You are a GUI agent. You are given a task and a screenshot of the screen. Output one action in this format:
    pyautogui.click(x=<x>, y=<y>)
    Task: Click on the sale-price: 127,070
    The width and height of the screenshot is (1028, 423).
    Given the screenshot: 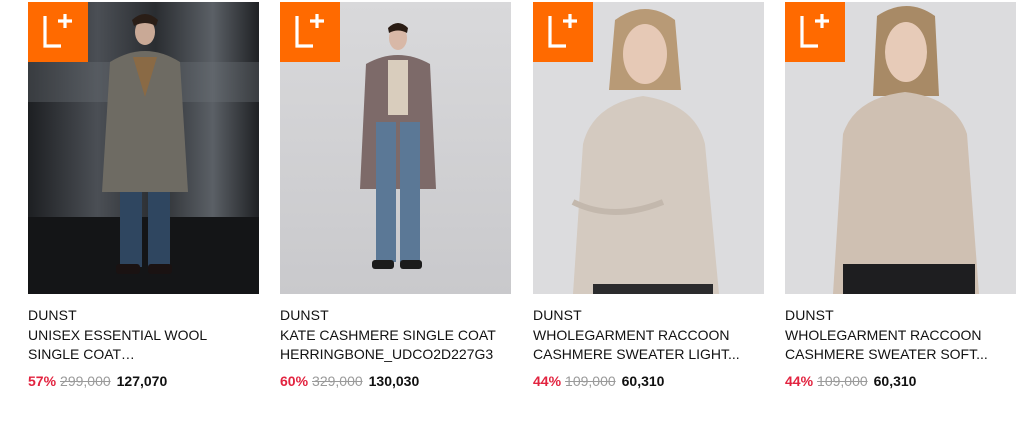 What is the action you would take?
    pyautogui.click(x=142, y=381)
    